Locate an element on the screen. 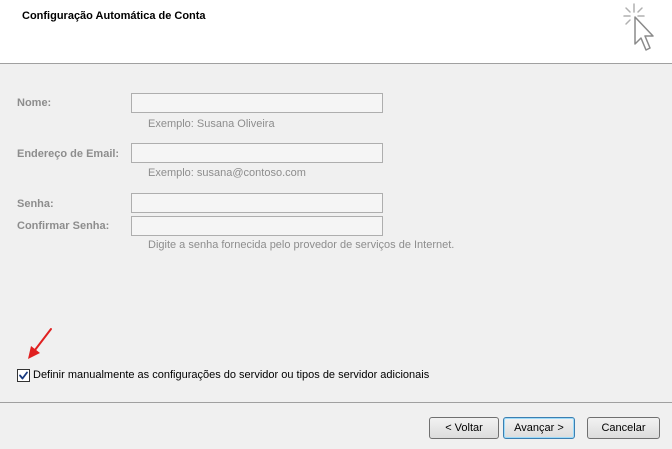 The height and width of the screenshot is (449, 672). checkmark-icon is located at coordinates (23, 375).